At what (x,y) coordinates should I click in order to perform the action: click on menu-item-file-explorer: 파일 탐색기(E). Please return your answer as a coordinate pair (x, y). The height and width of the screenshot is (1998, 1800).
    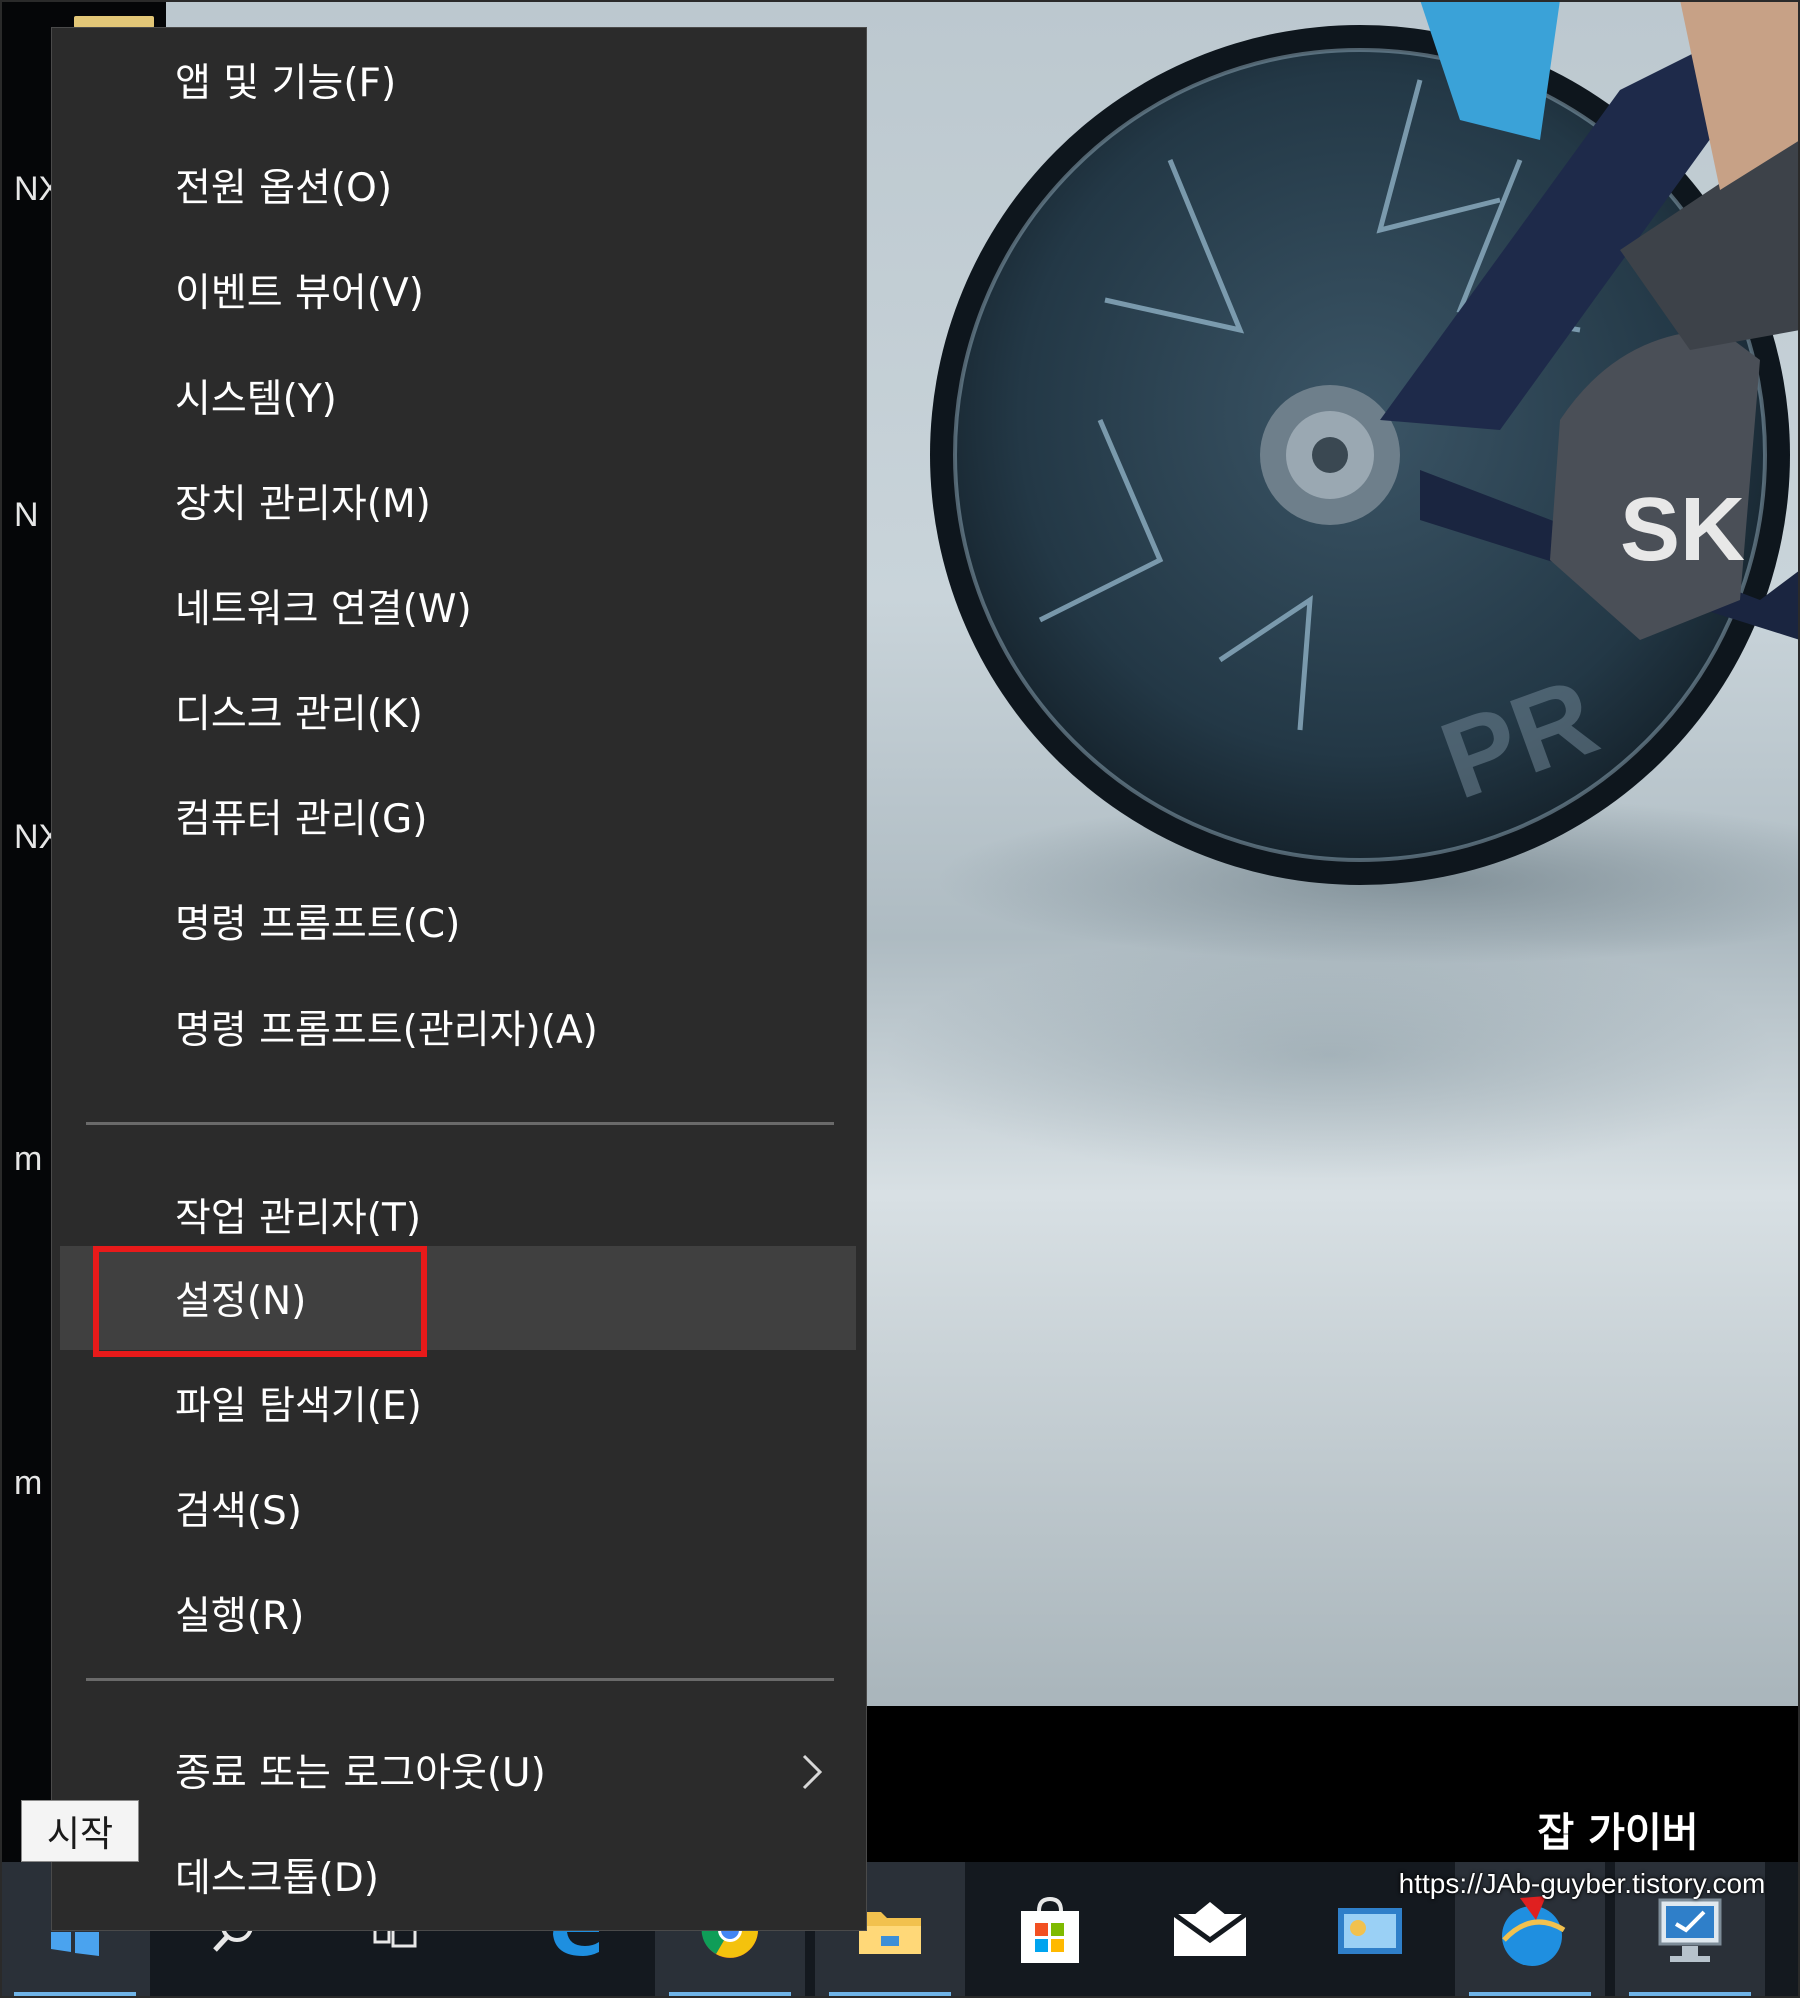
    Looking at the image, I should click on (458, 1403).